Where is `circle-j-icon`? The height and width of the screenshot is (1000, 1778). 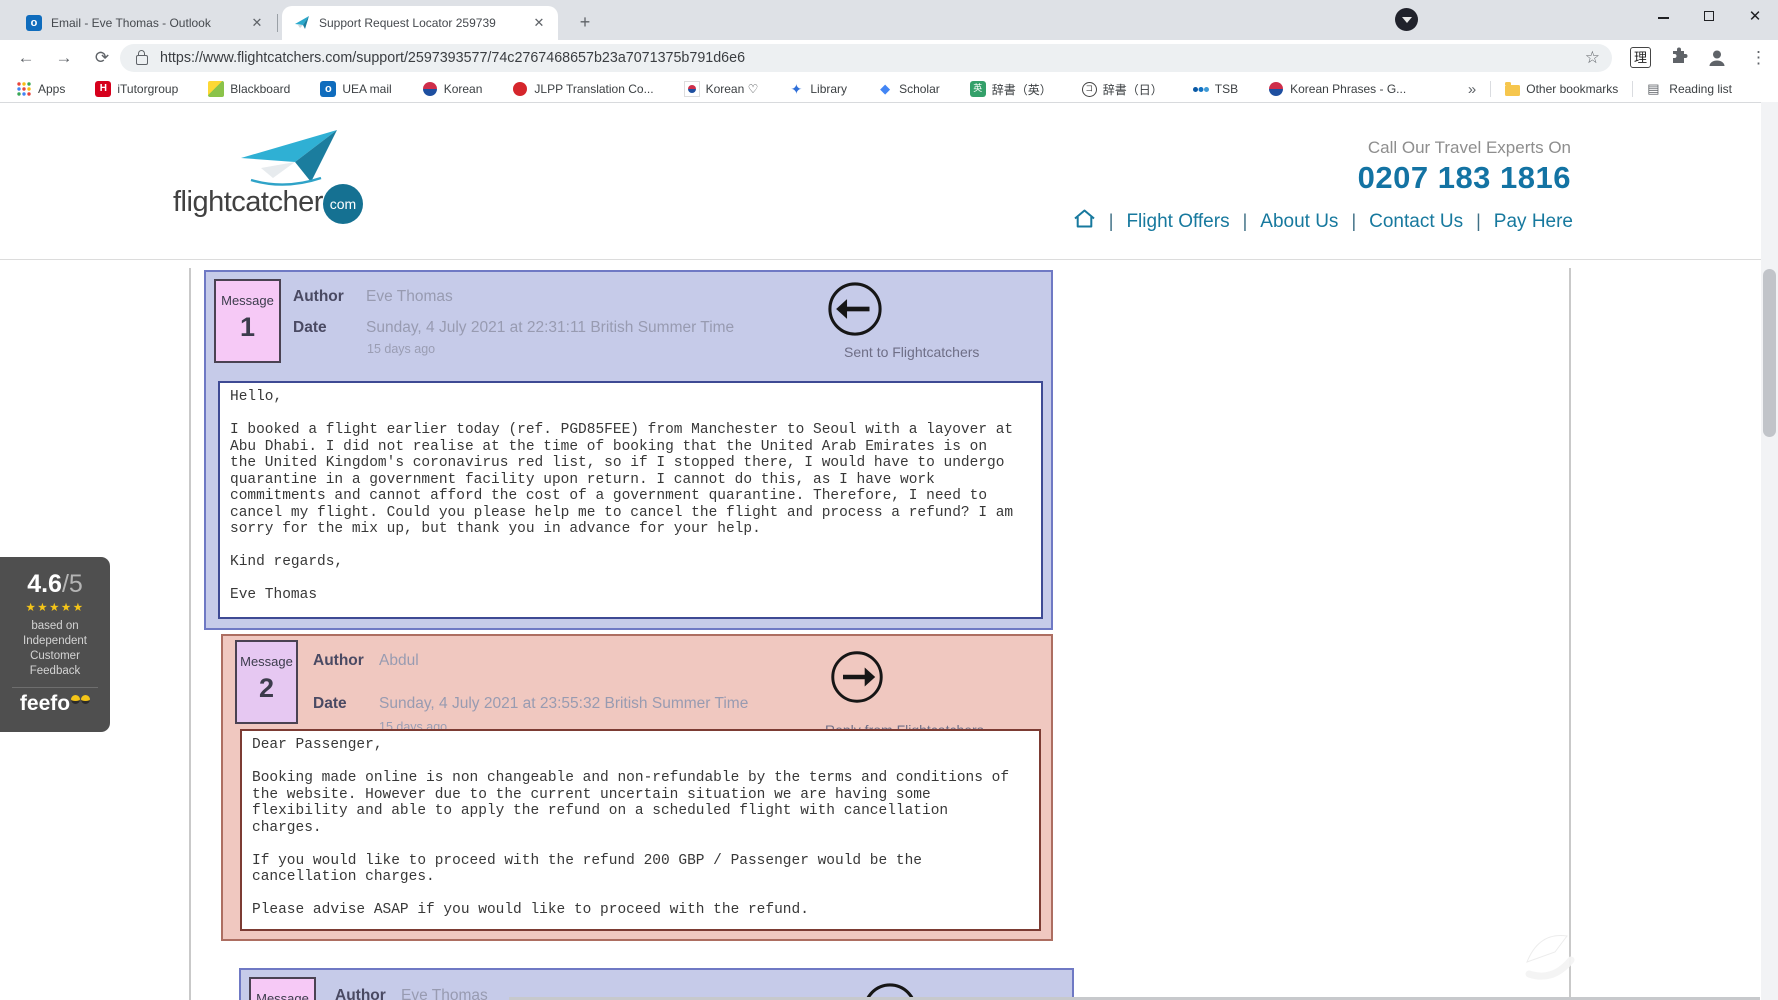
circle-j-icon is located at coordinates (1089, 89).